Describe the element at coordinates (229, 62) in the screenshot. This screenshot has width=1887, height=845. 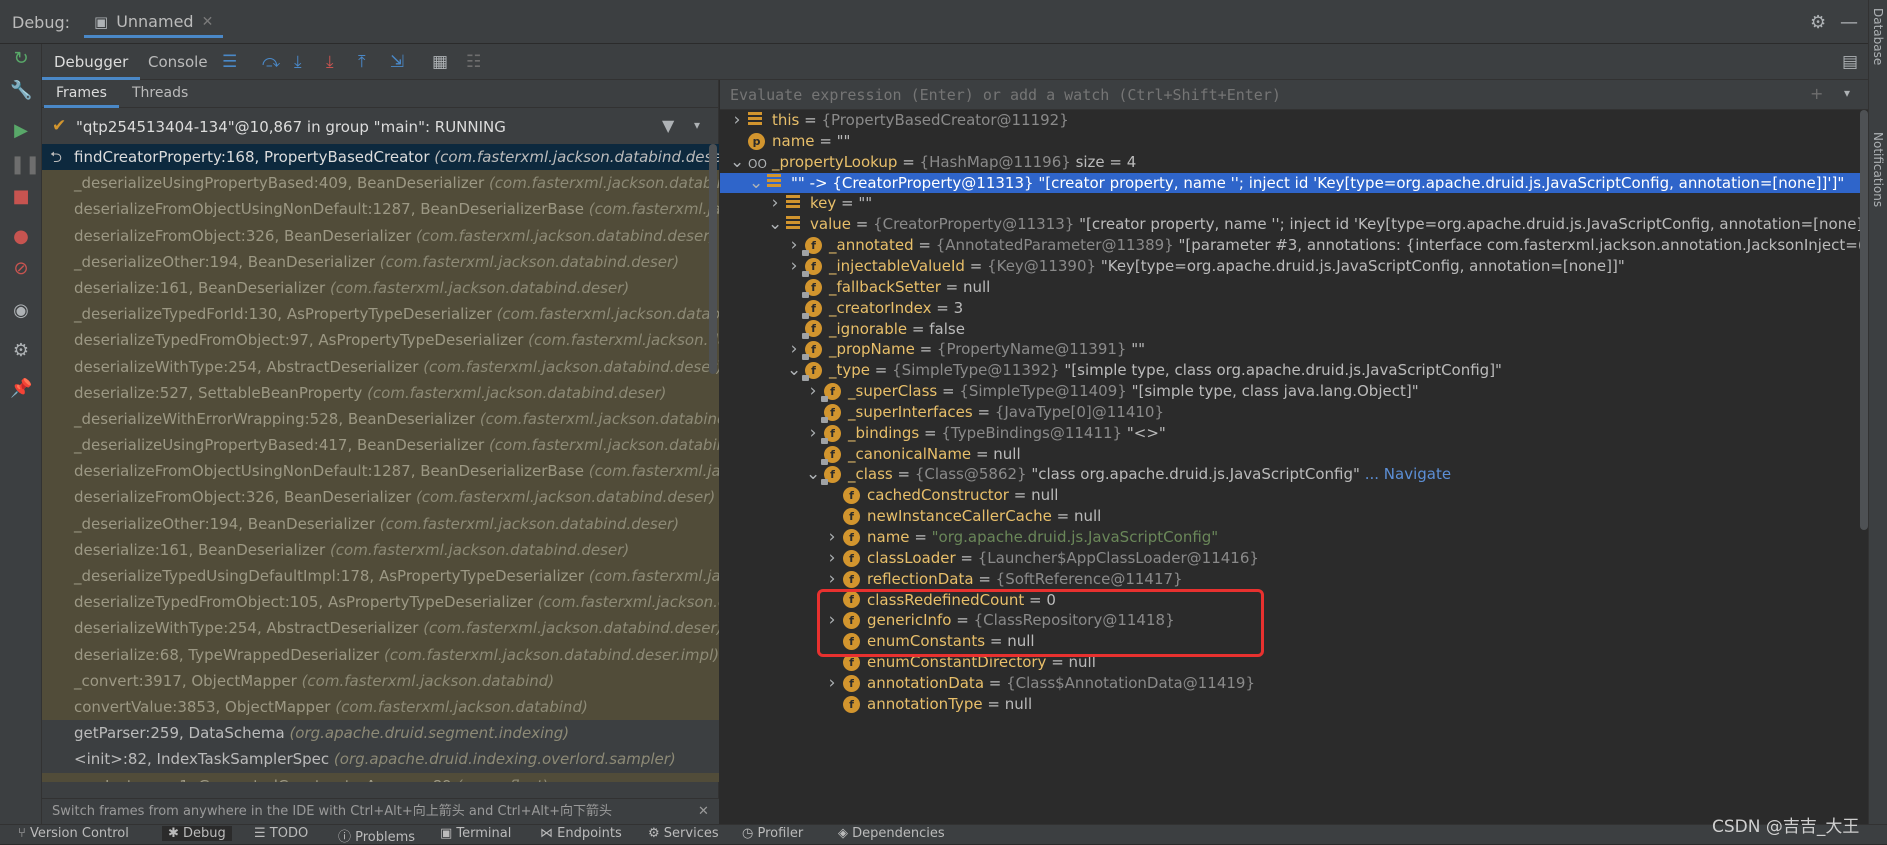
I see `threads-list-icon: ☰` at that location.